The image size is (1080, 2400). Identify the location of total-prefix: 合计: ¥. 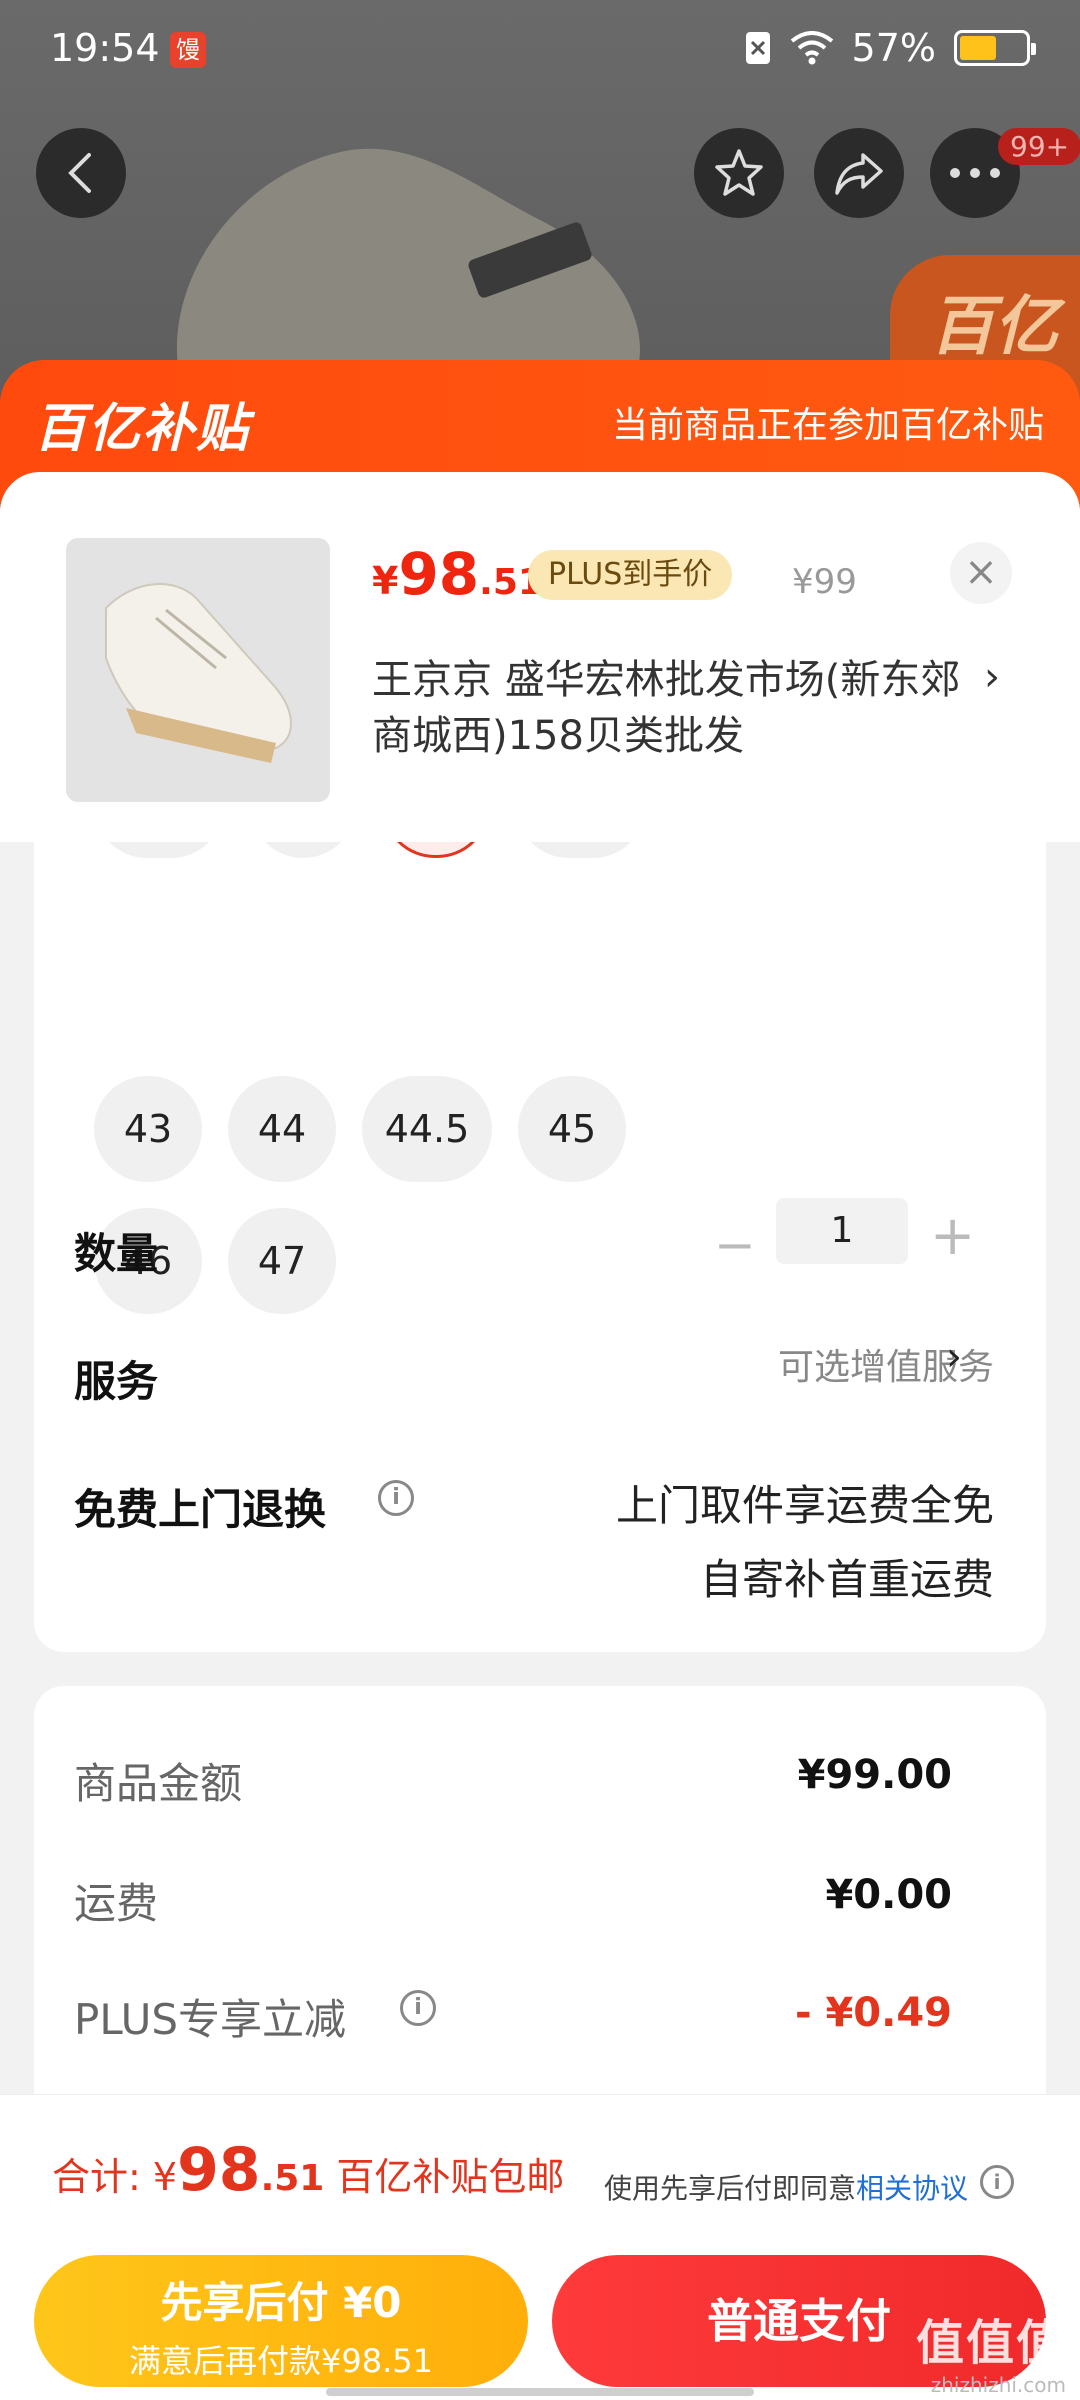
(115, 2177).